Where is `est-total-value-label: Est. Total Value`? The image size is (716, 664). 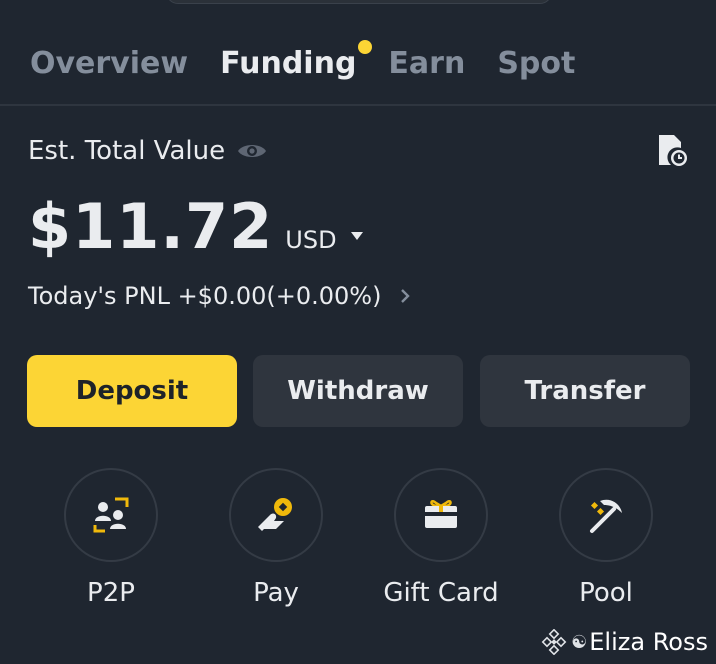
est-total-value-label: Est. Total Value is located at coordinates (127, 151).